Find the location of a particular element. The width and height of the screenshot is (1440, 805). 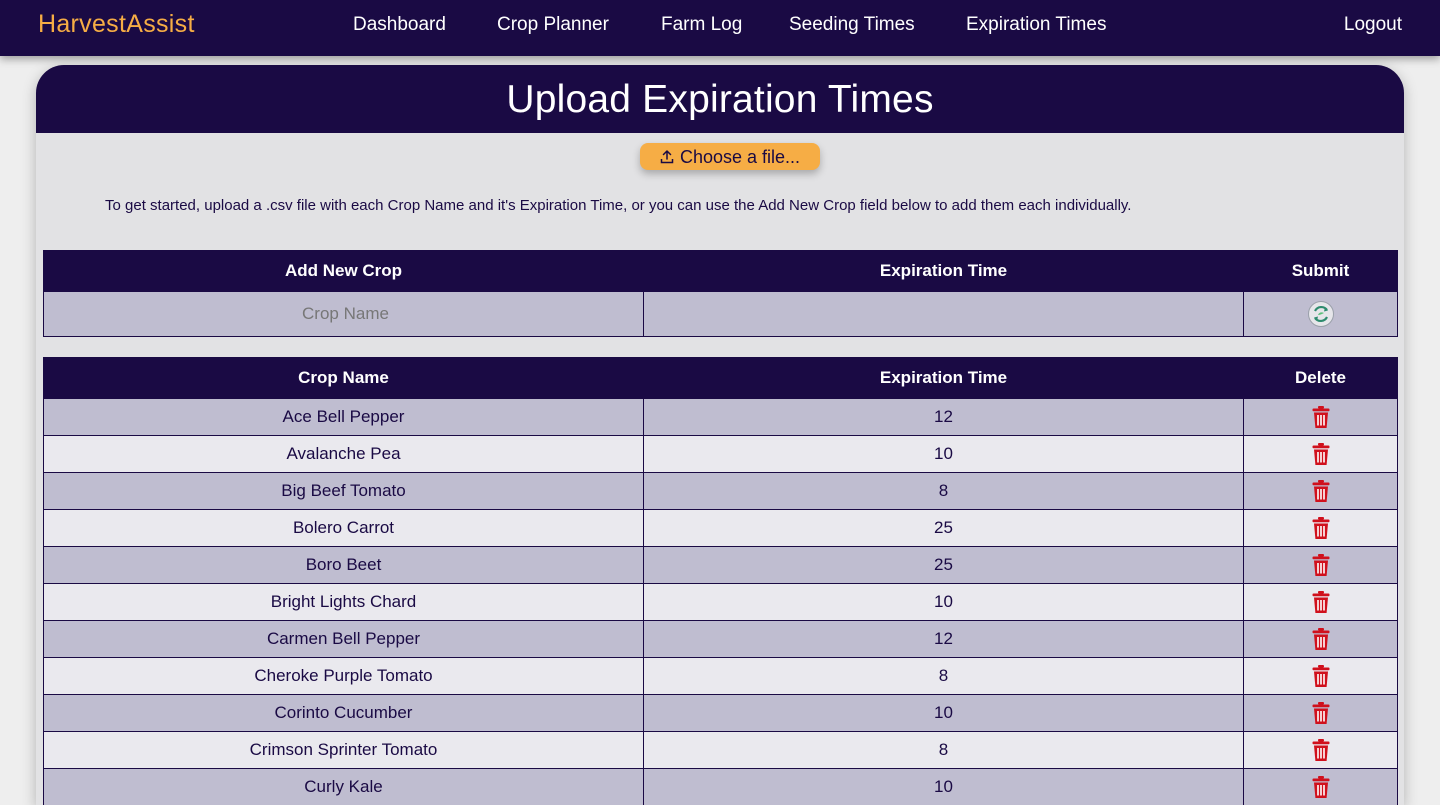

expiration-time-input is located at coordinates (945, 314).